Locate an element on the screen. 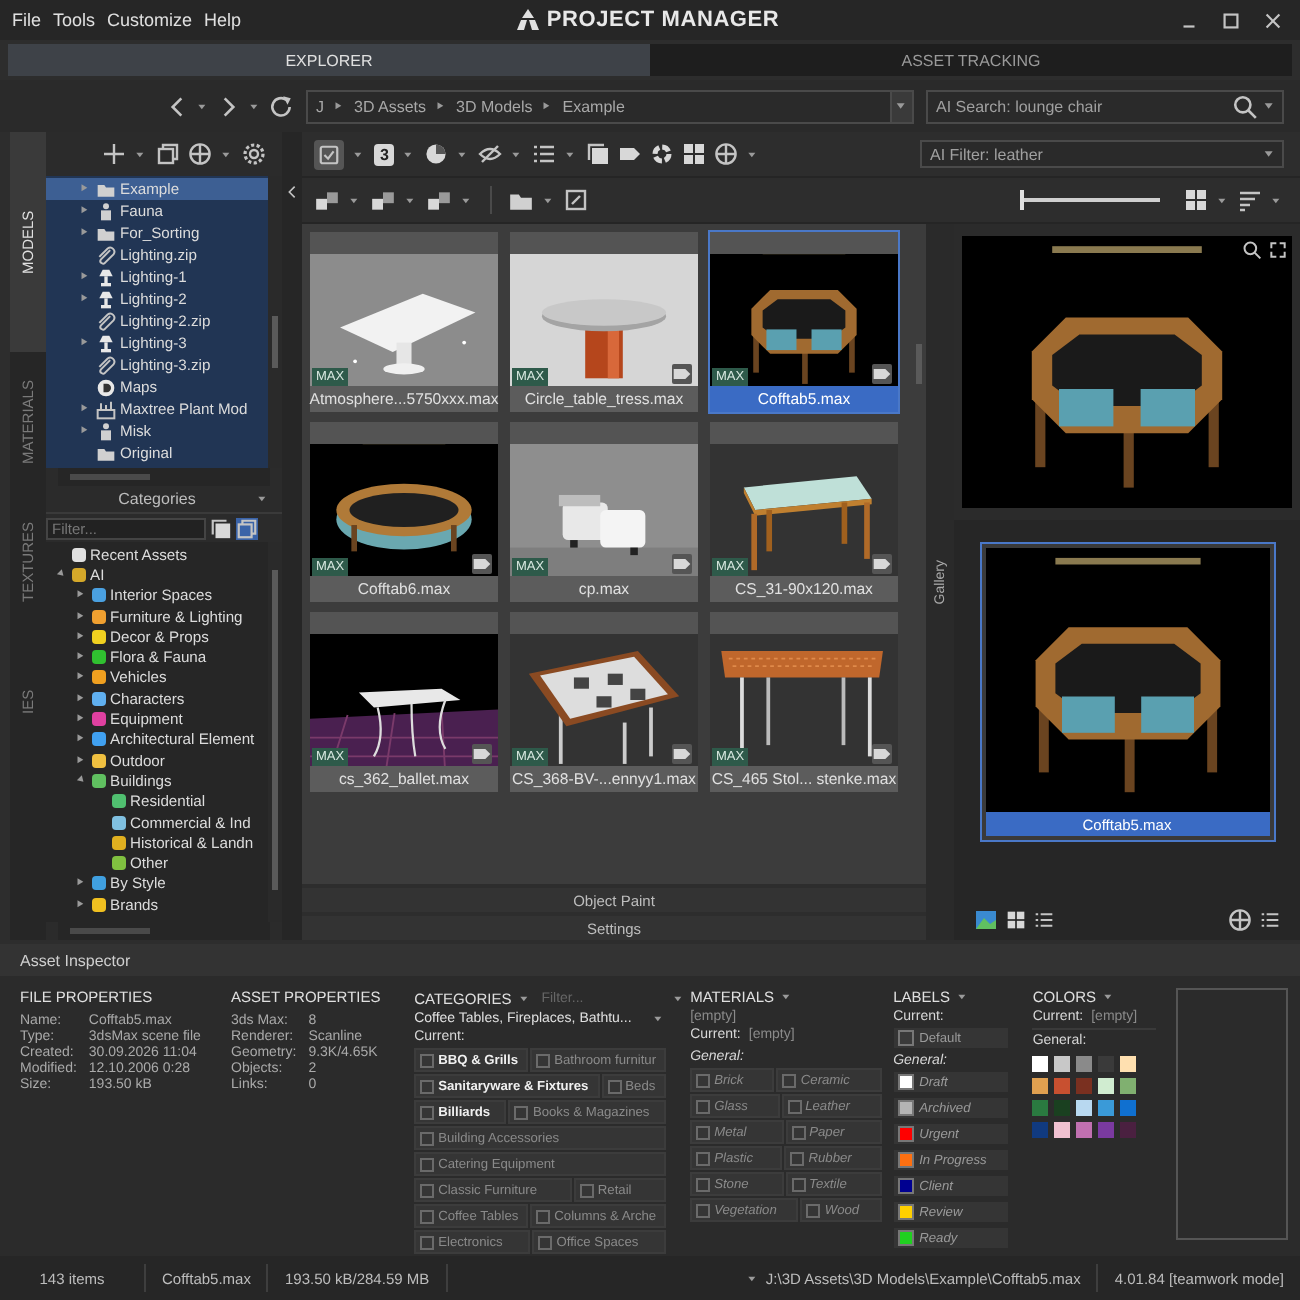 This screenshot has width=1300, height=1300. donut-icon is located at coordinates (662, 154).